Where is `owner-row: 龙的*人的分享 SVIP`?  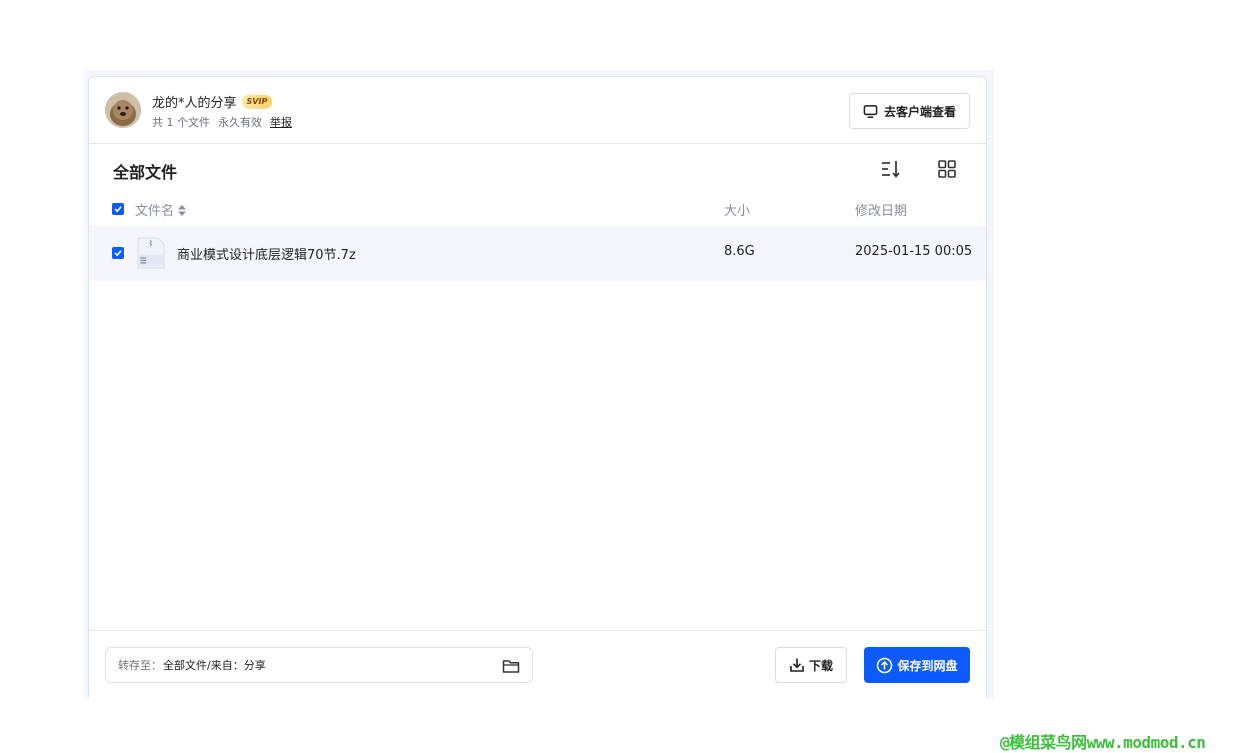 owner-row: 龙的*人的分享 SVIP is located at coordinates (212, 101).